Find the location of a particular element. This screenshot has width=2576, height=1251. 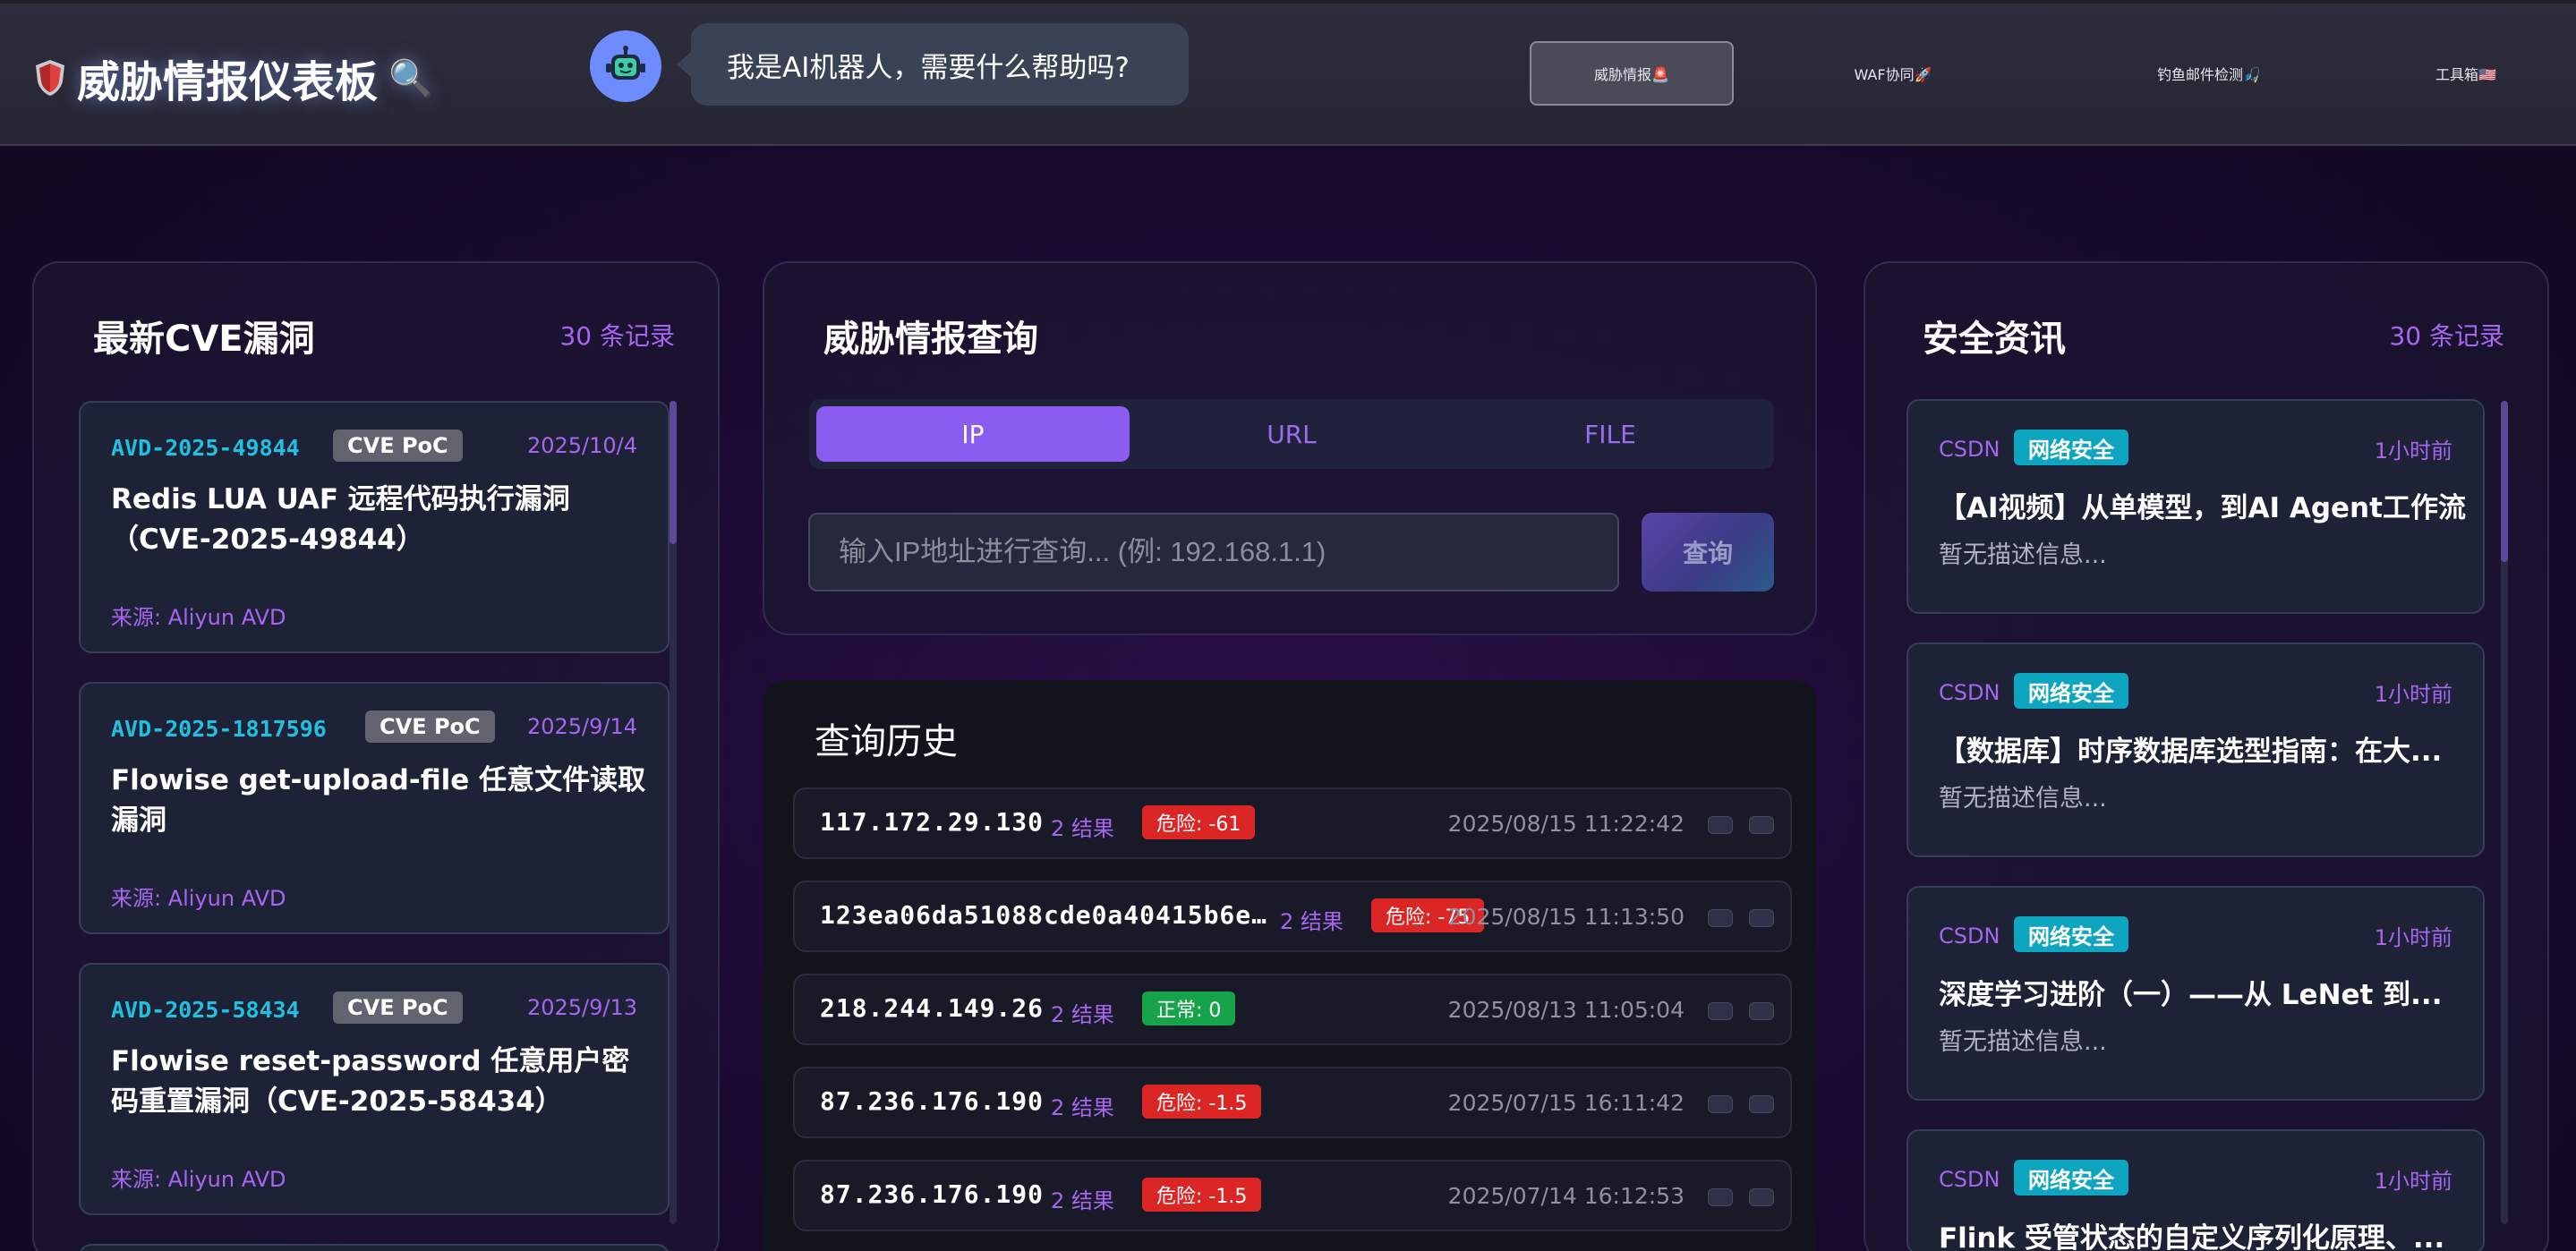

app-logo: 威胁情报仪表板 🔍 is located at coordinates (233, 77).